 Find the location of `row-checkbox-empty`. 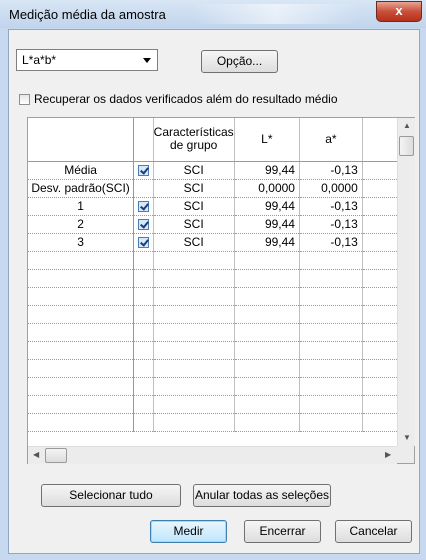

row-checkbox-empty is located at coordinates (143, 188).